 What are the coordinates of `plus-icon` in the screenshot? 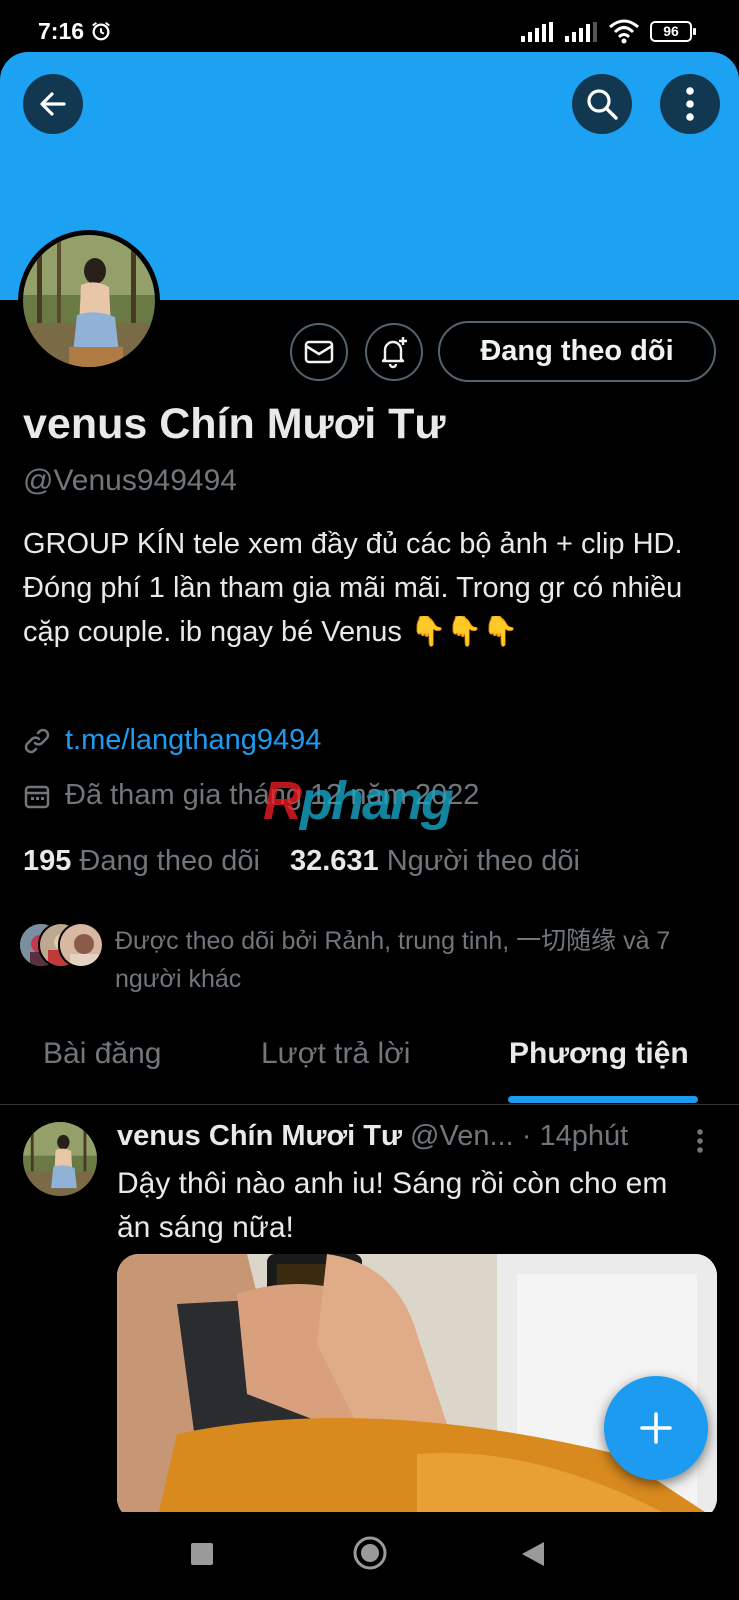 It's located at (656, 1428).